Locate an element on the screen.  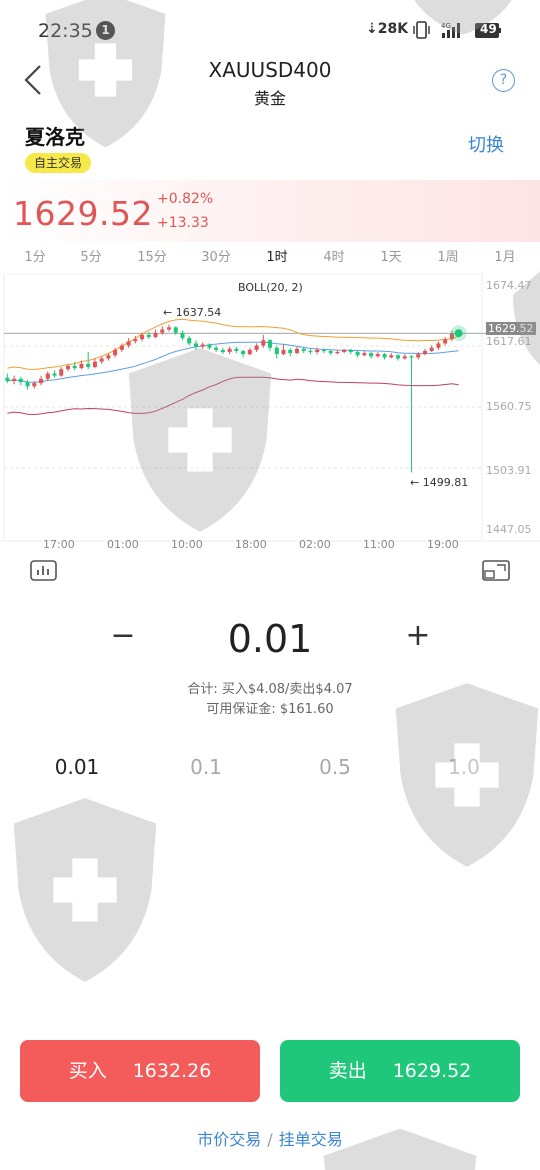
buy-button: 买入 1632.26 is located at coordinates (140, 1071).